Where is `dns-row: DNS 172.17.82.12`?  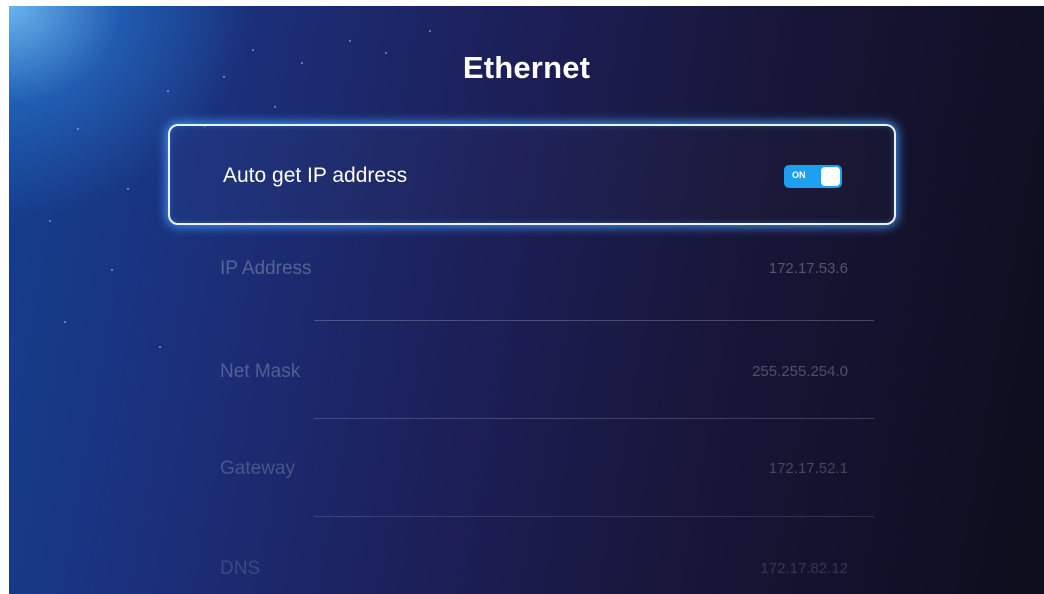 dns-row: DNS 172.17.82.12 is located at coordinates (534, 573).